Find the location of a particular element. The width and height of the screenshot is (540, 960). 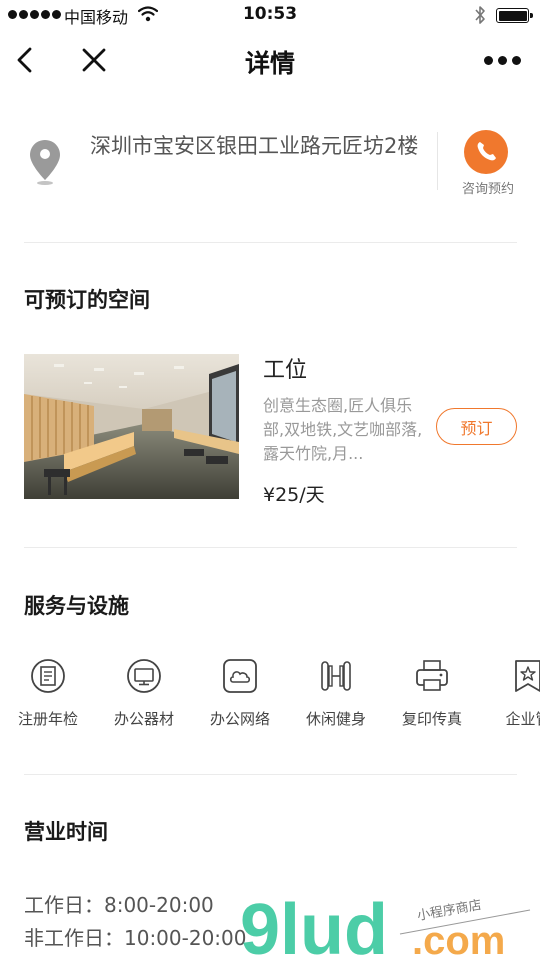

location-pin-icon is located at coordinates (45, 162).